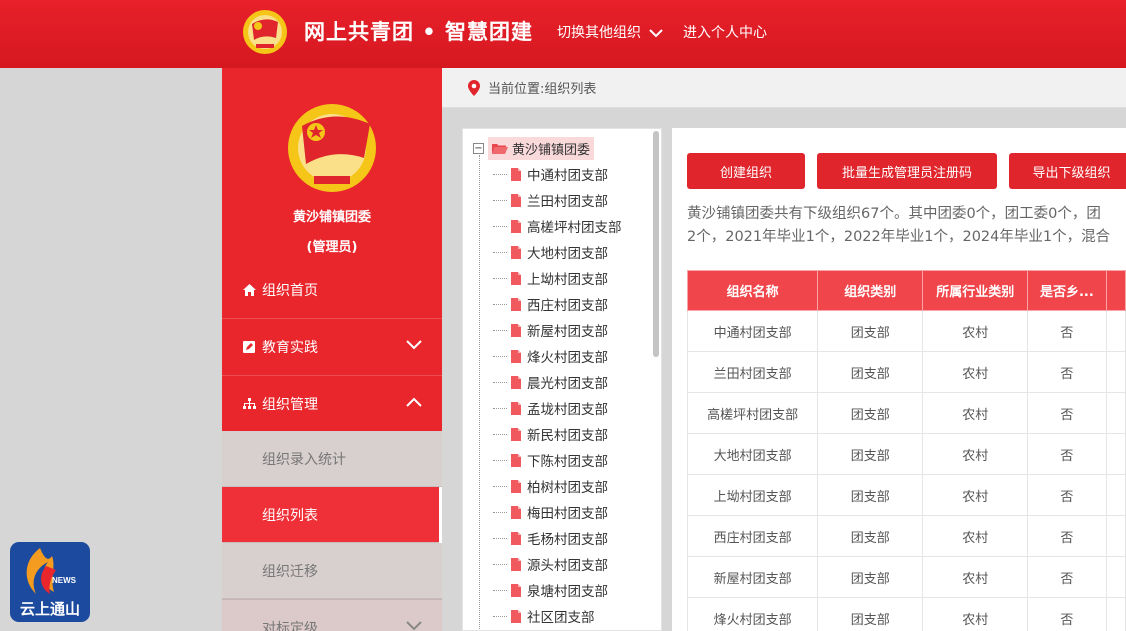 The width and height of the screenshot is (1126, 631). Describe the element at coordinates (550, 434) in the screenshot. I see `tree-node: 新民村团支部` at that location.